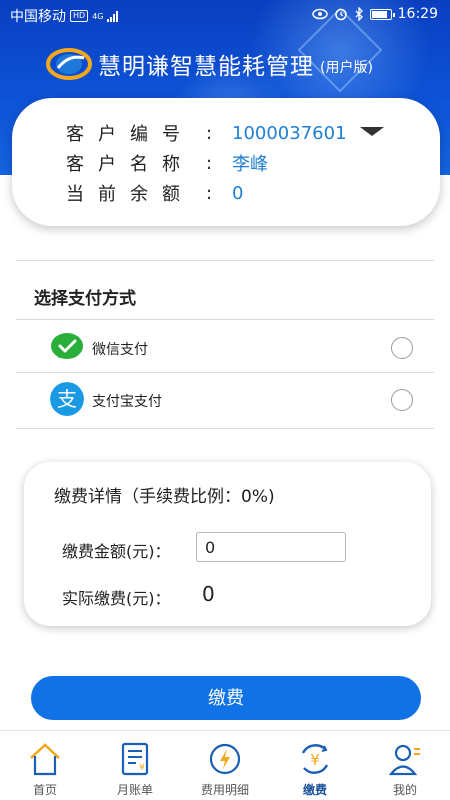  What do you see at coordinates (224, 790) in the screenshot?
I see `nav-fee-details-label: 费用明细` at bounding box center [224, 790].